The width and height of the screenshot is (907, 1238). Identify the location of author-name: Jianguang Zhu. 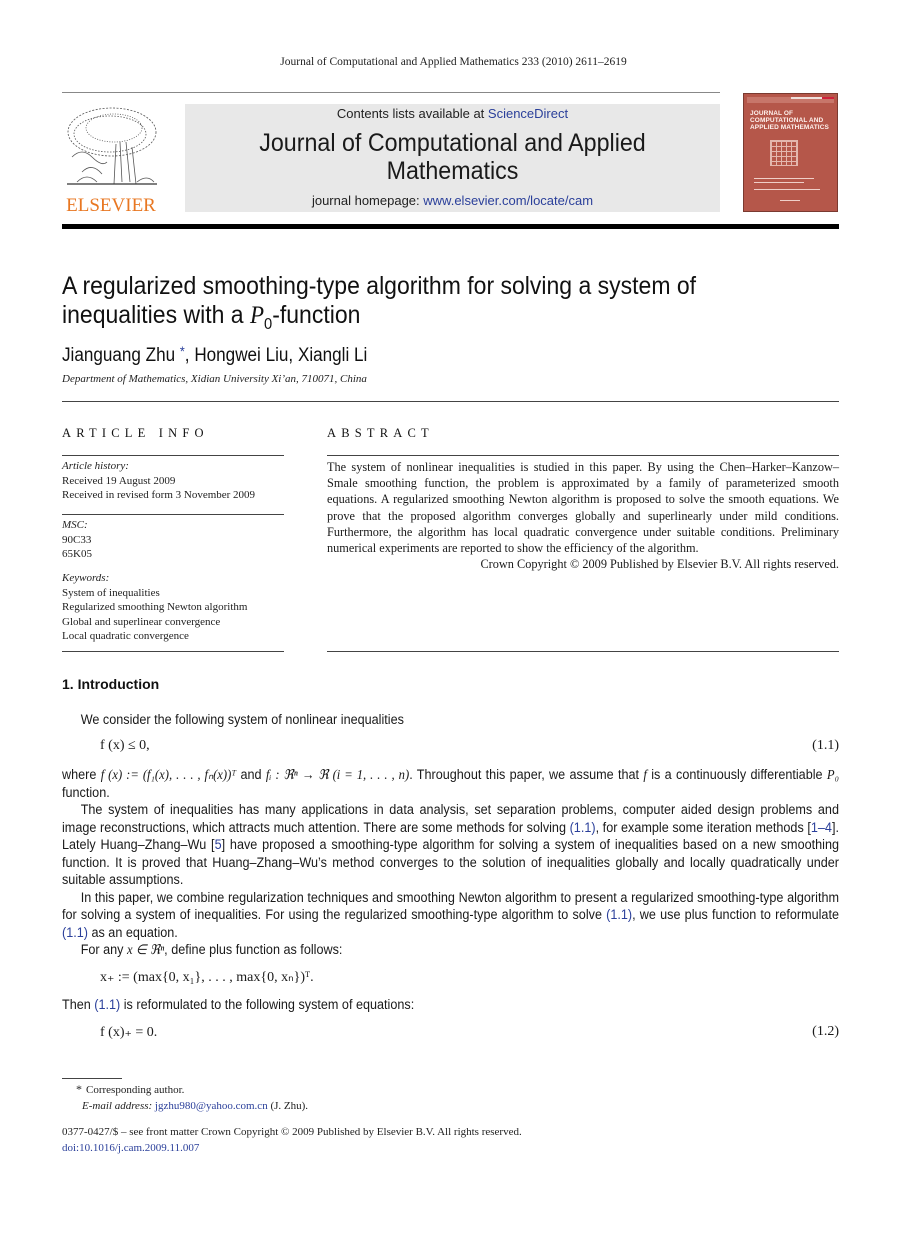
(118, 355).